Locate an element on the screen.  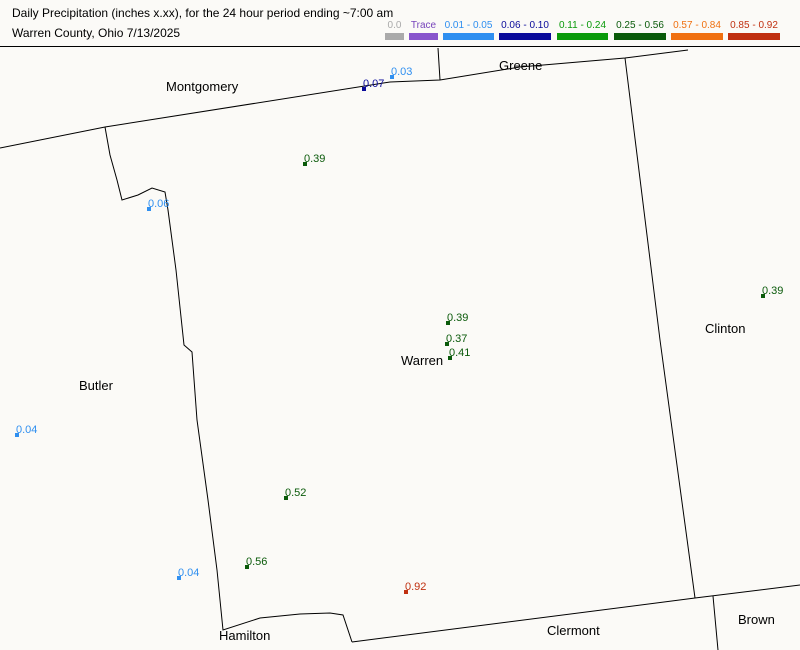
county-label-clermont: Clermont is located at coordinates (573, 630).